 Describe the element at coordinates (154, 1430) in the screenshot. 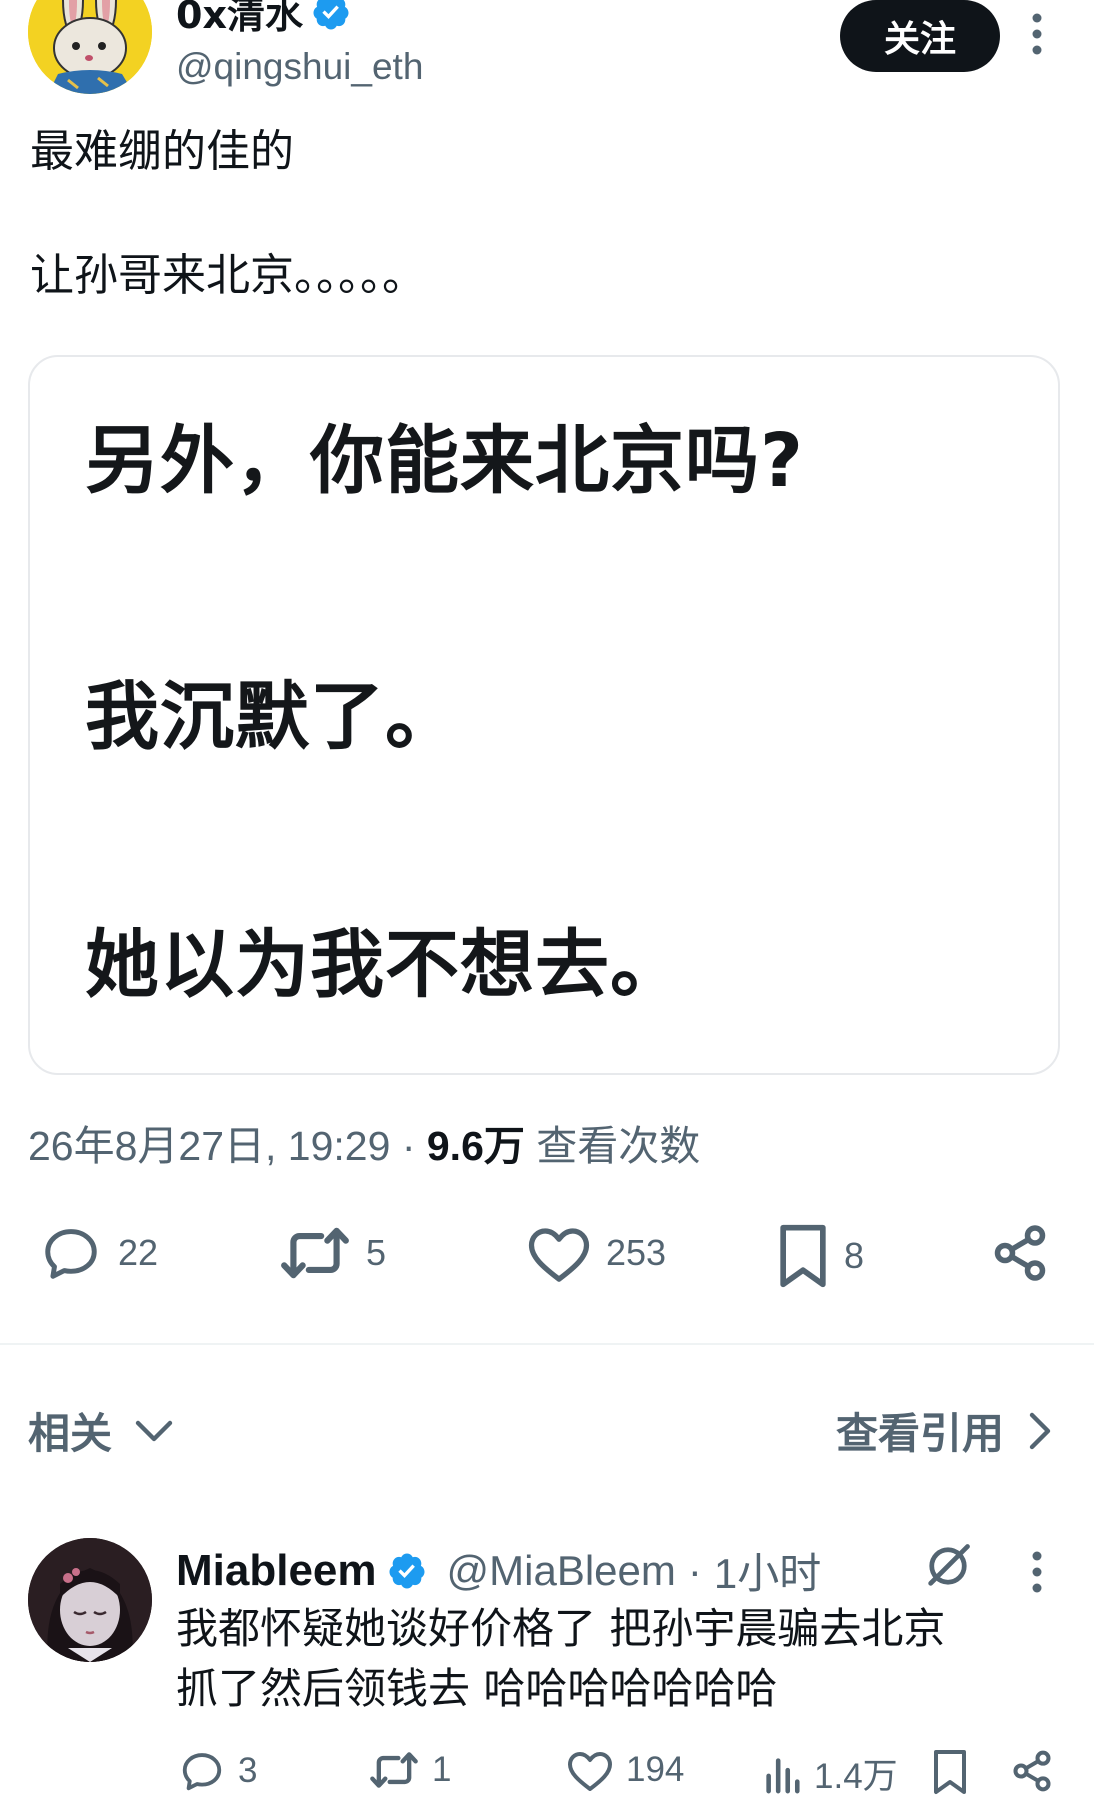

I see `chevron-down-icon` at that location.